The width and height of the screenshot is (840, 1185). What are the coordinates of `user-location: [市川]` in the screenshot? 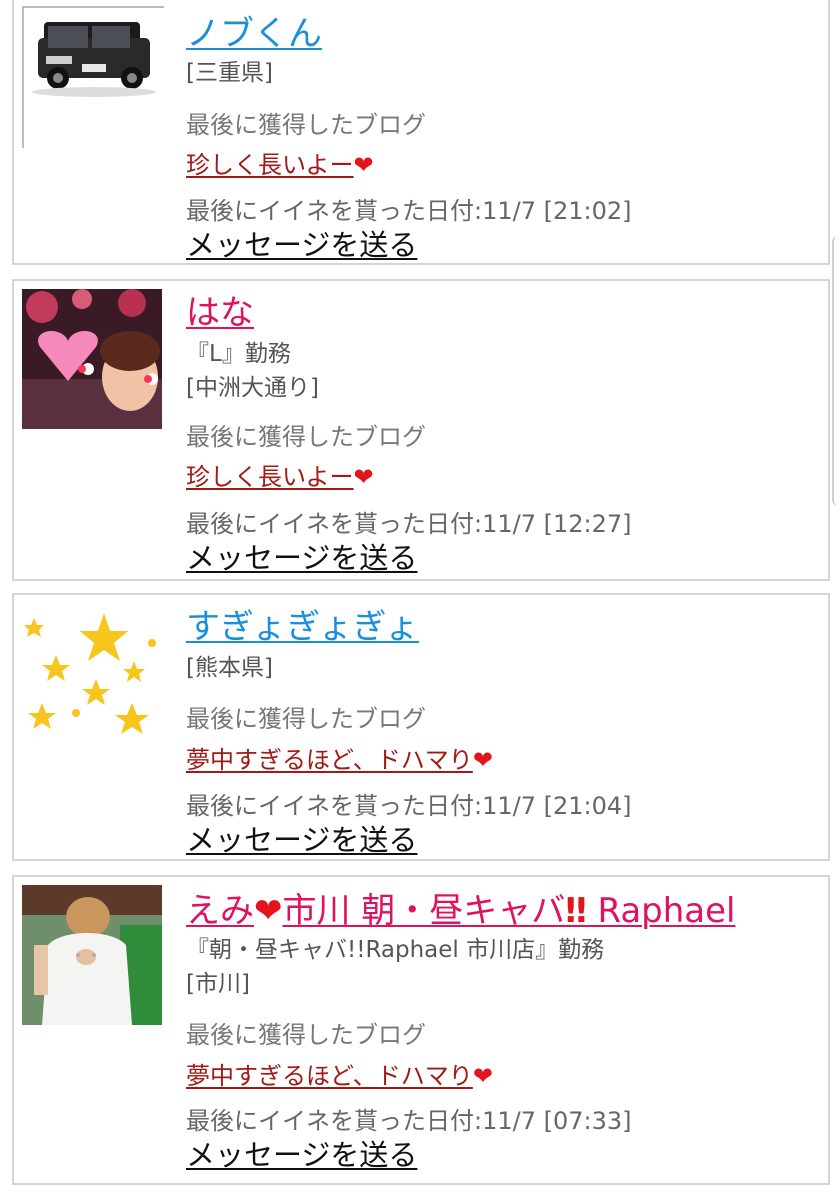 It's located at (218, 984).